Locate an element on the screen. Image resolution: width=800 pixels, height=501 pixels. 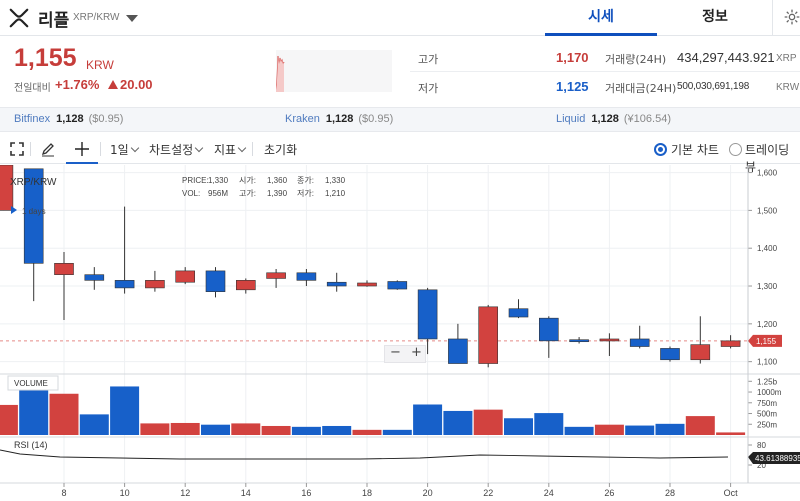
volume-tick-label: 1.25b is located at coordinates (767, 381).